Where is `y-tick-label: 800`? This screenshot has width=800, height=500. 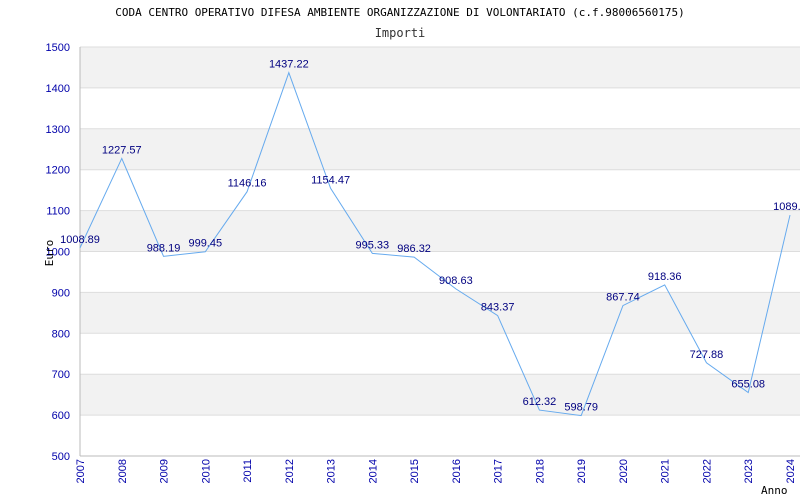
y-tick-label: 800 is located at coordinates (61, 334).